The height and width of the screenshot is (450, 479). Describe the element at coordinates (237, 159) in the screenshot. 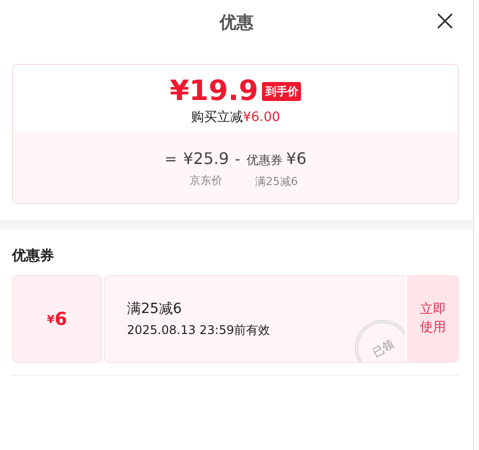

I see `operator: -` at that location.